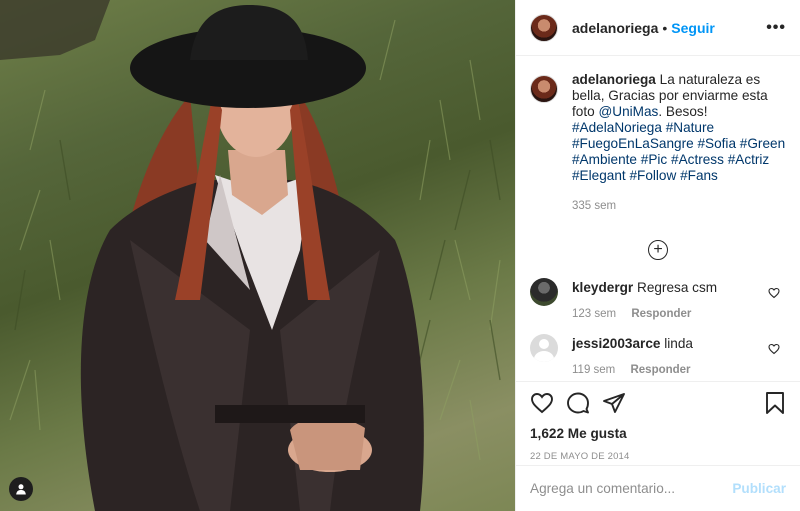  Describe the element at coordinates (602, 287) in the screenshot. I see `commenter-username: kleydergr` at that location.